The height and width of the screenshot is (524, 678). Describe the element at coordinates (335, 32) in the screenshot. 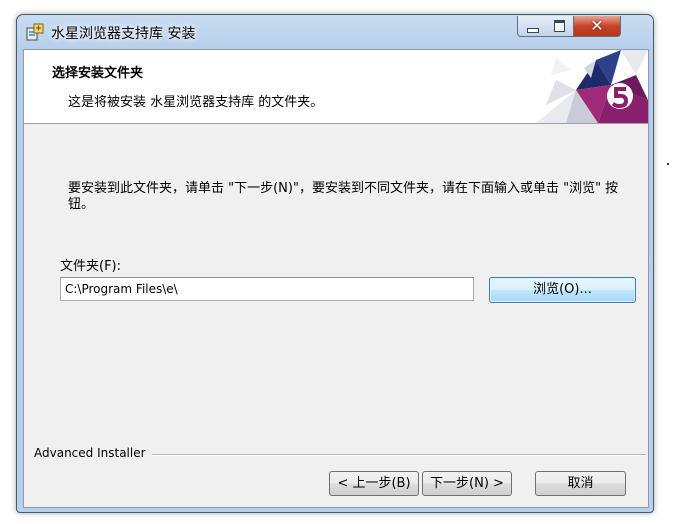

I see `title-bar: 水星浏览器支持库 安装 ✕` at that location.